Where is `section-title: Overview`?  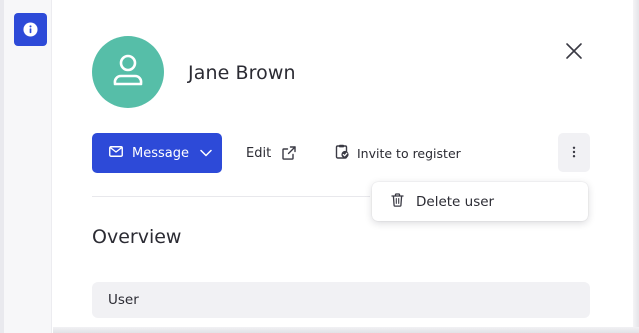
section-title: Overview is located at coordinates (137, 237).